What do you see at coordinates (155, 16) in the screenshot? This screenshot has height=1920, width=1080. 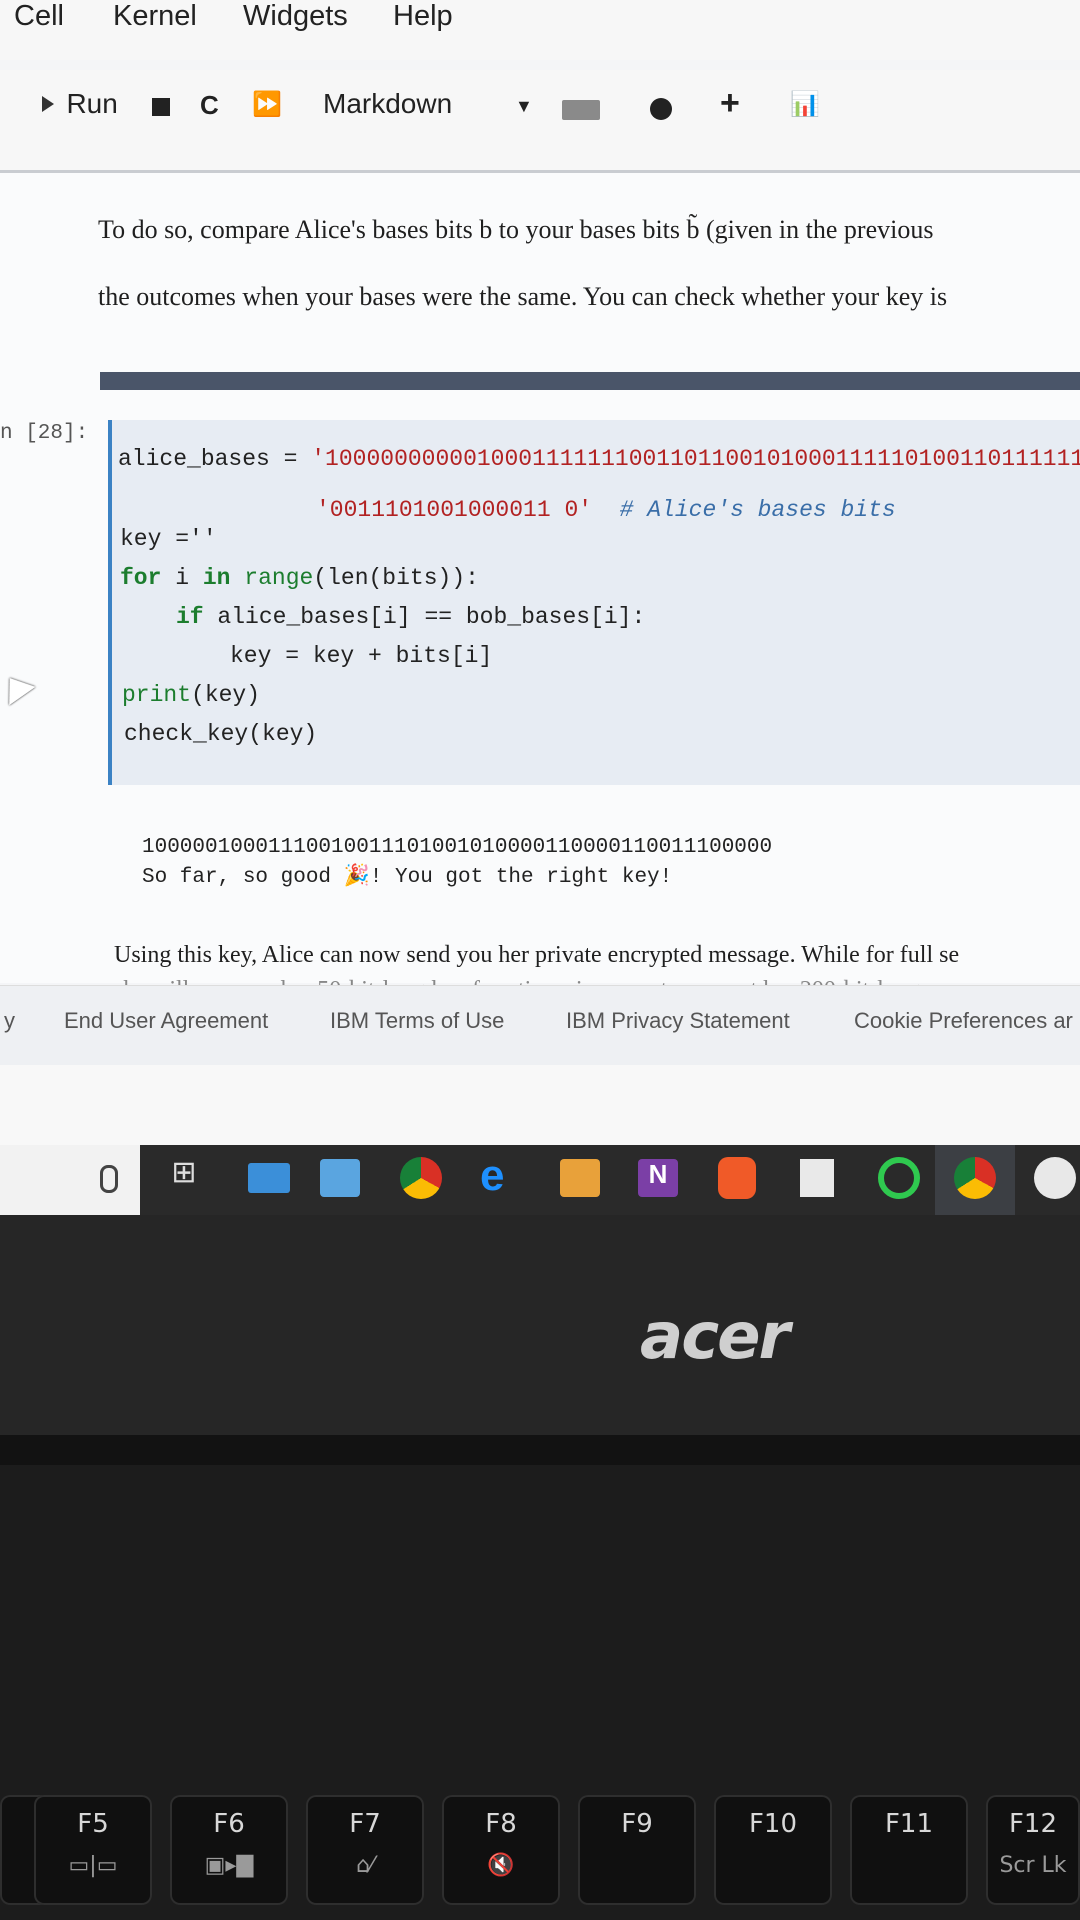 I see `menu-kernel: Kernel` at bounding box center [155, 16].